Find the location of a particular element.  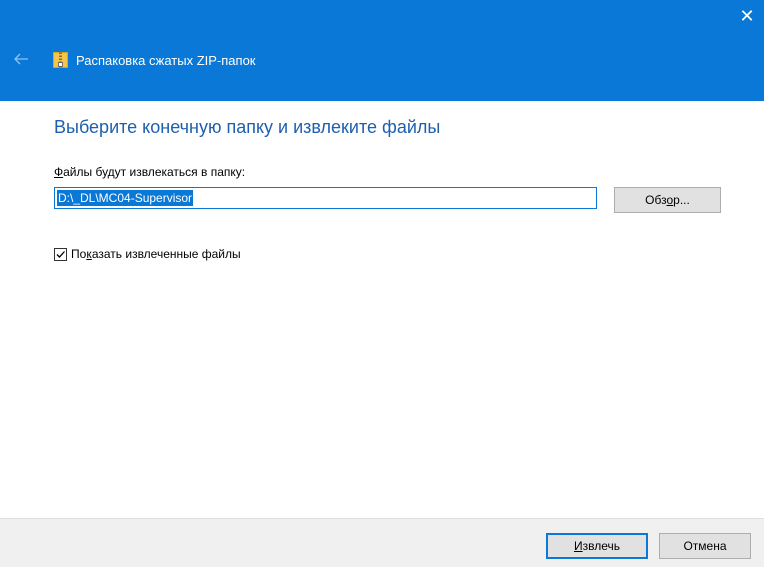

back-arrow-icon is located at coordinates (21, 59).